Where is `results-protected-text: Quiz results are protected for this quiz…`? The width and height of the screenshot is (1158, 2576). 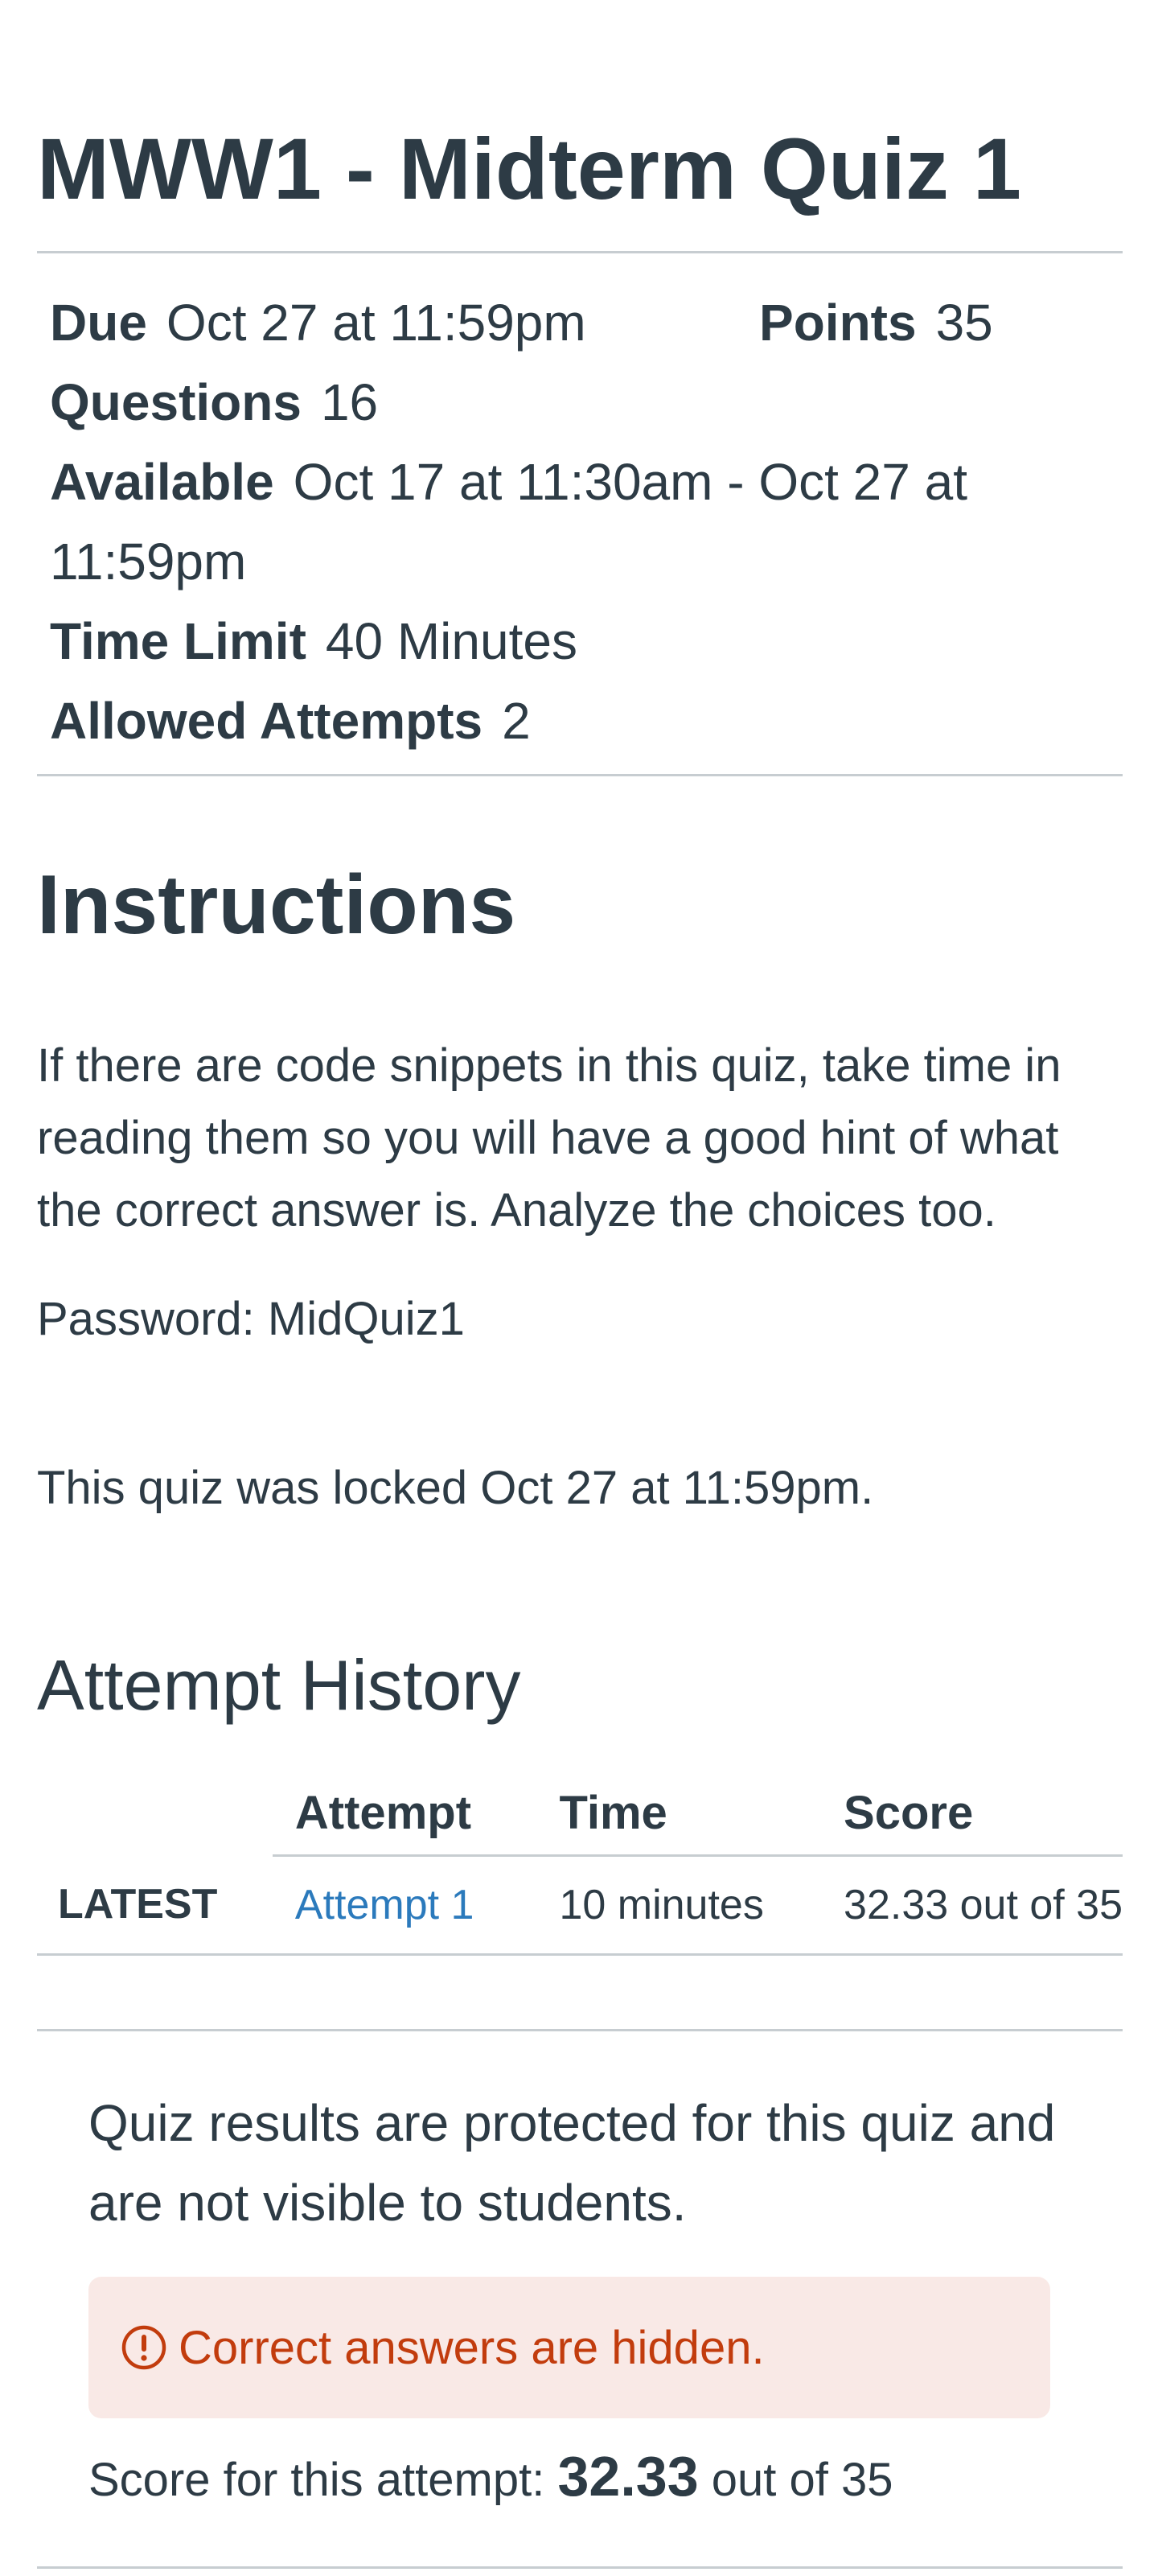
results-protected-text: Quiz results are protected for this quiz… is located at coordinates (572, 2163).